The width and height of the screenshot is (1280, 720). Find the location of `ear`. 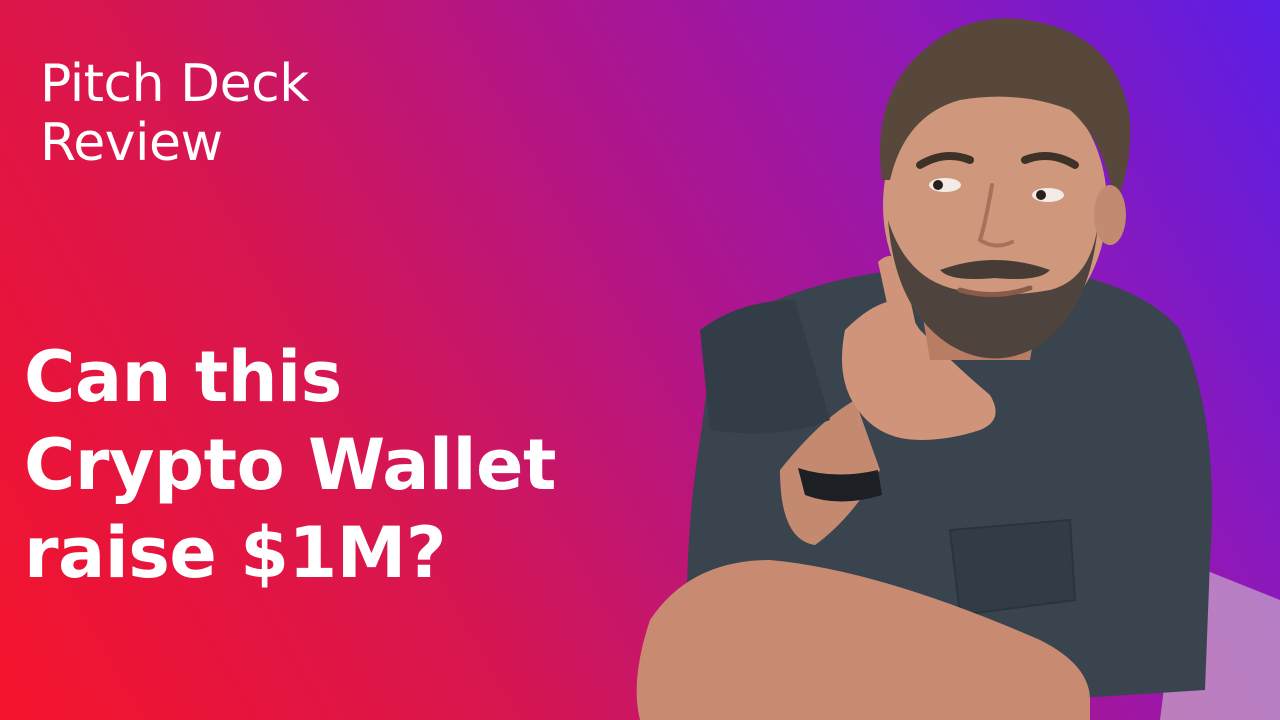

ear is located at coordinates (1110, 215).